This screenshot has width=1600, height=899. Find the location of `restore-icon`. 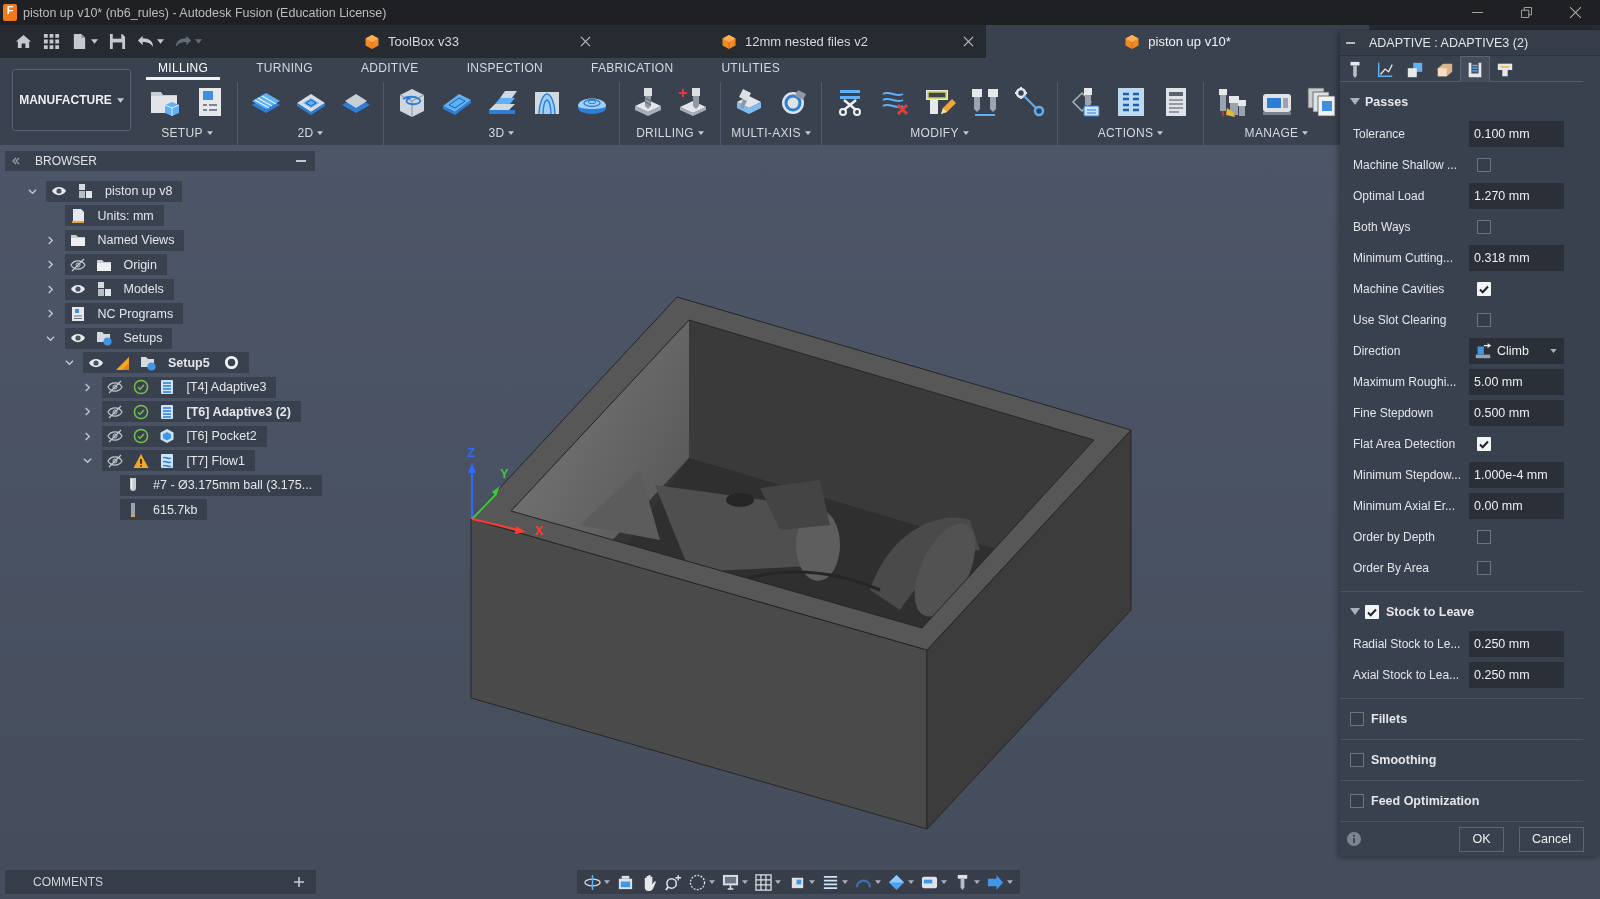

restore-icon is located at coordinates (1526, 12).